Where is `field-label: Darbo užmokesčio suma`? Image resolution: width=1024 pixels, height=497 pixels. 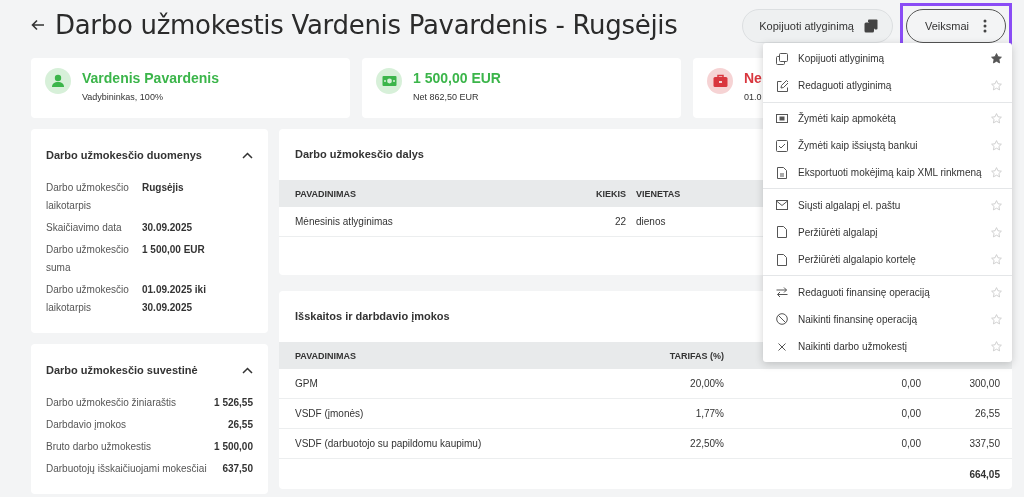
field-label: Darbo užmokesčio suma is located at coordinates (88, 259).